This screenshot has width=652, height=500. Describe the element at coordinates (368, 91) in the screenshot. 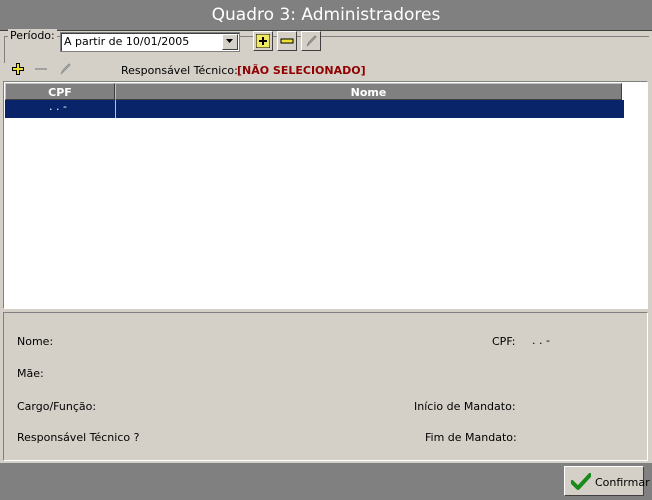

I see `column-header-nome: Nome` at that location.